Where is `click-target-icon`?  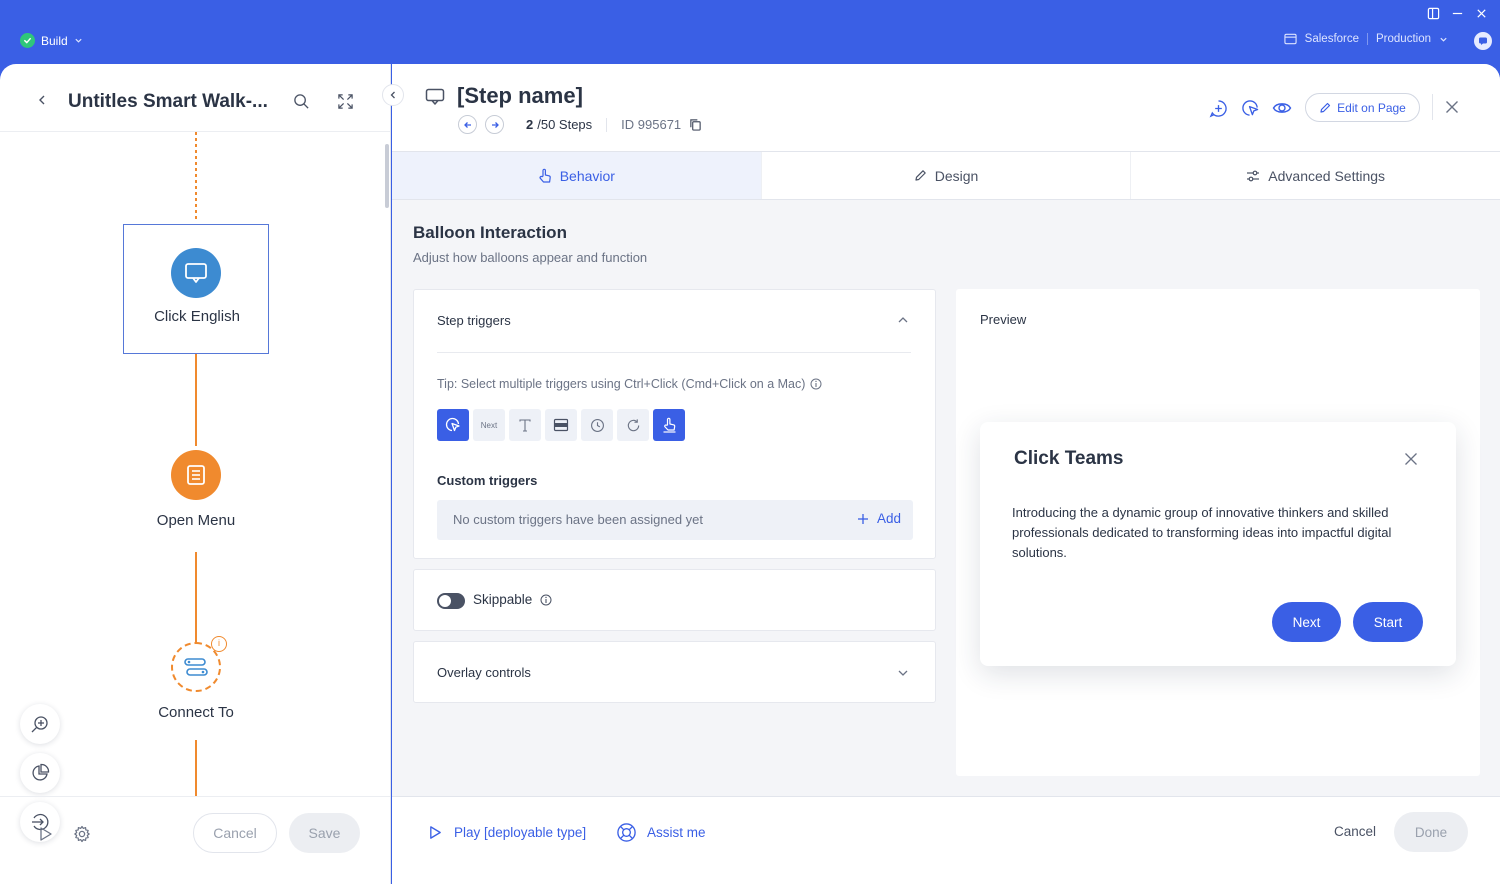 click-target-icon is located at coordinates (1250, 108).